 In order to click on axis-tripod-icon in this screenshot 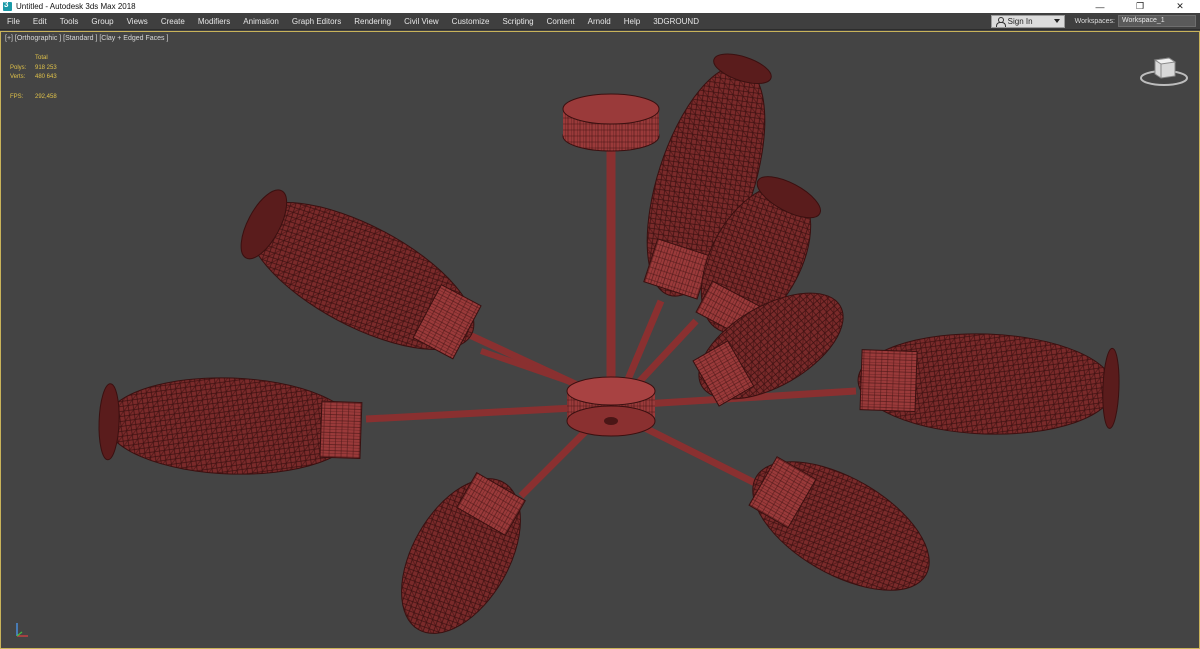, I will do `click(22, 630)`.